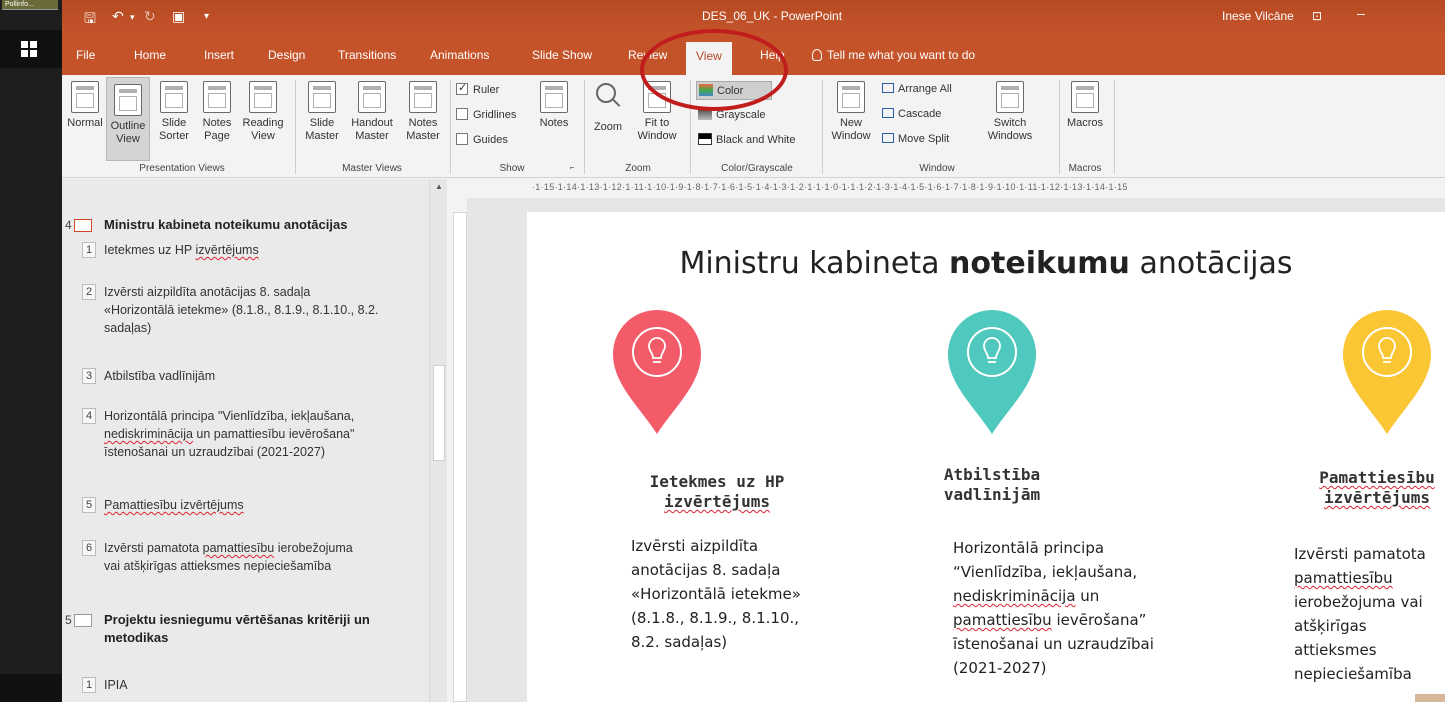  I want to click on reading-view-button: Reading View, so click(263, 118).